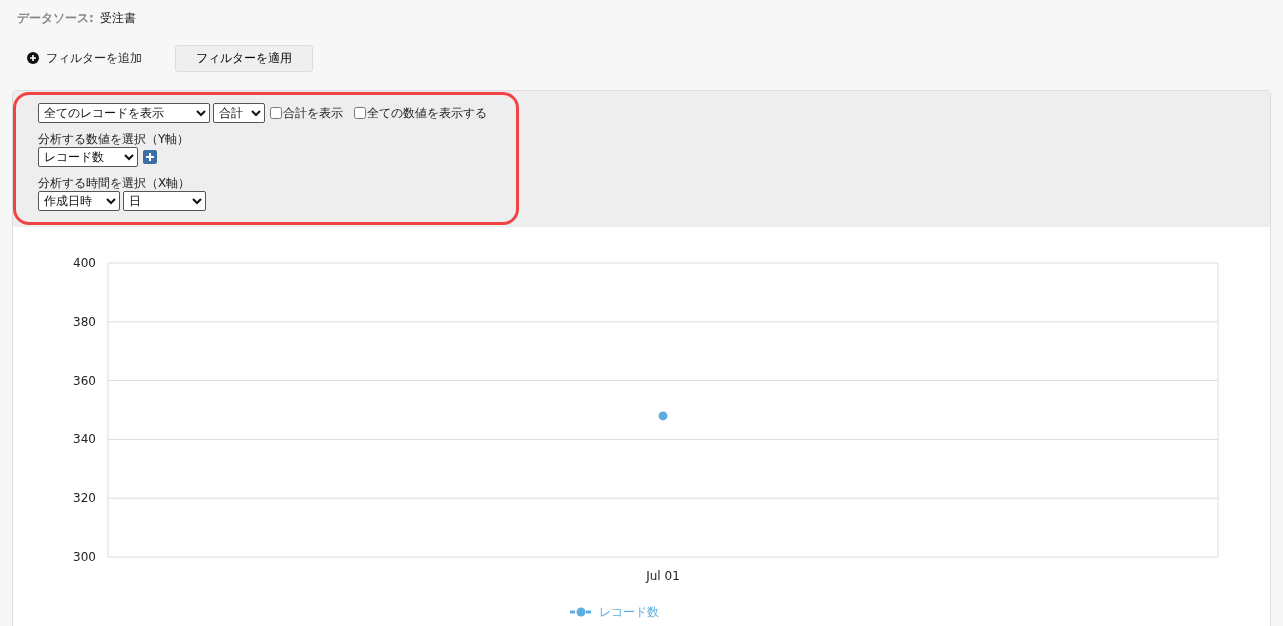  I want to click on y-tick-label: 360, so click(84, 380).